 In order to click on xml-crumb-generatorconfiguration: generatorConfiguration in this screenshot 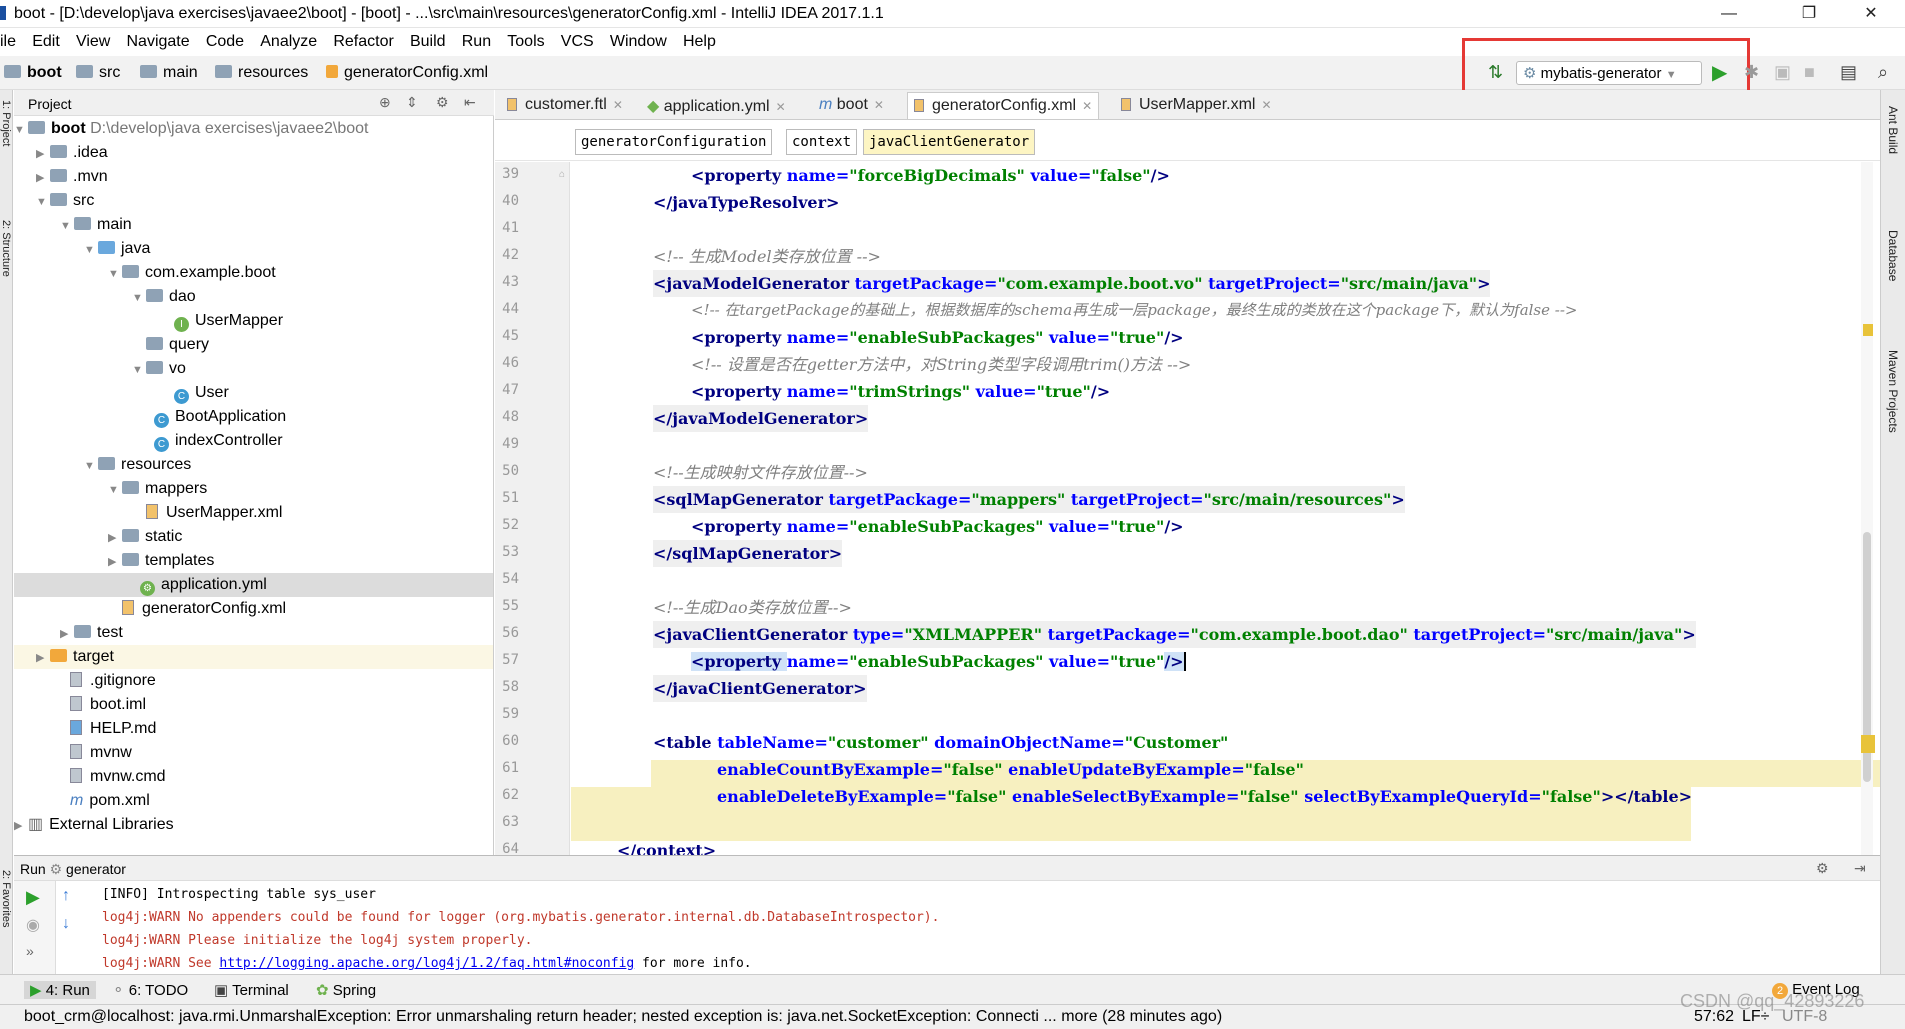, I will do `click(674, 142)`.